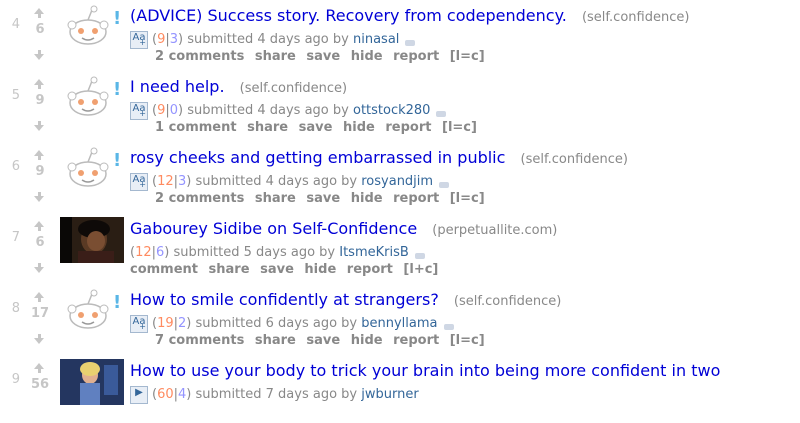 This screenshot has width=800, height=423. Describe the element at coordinates (15, 166) in the screenshot. I see `post-rank: 6` at that location.